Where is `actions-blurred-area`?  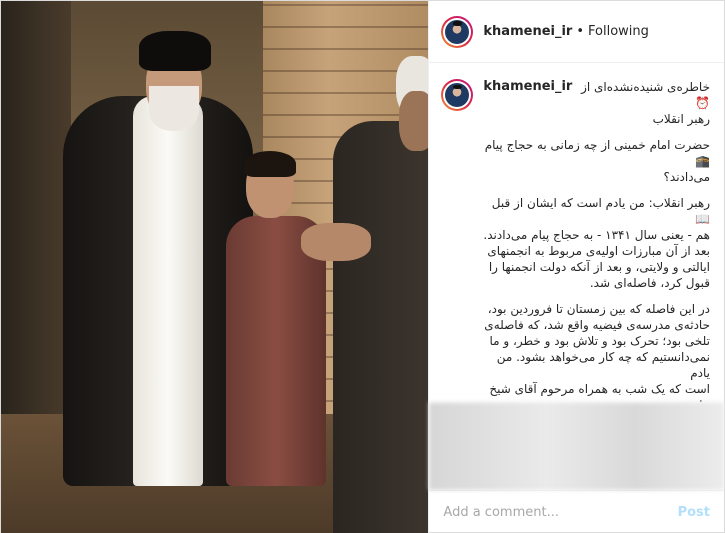 actions-blurred-area is located at coordinates (576, 446).